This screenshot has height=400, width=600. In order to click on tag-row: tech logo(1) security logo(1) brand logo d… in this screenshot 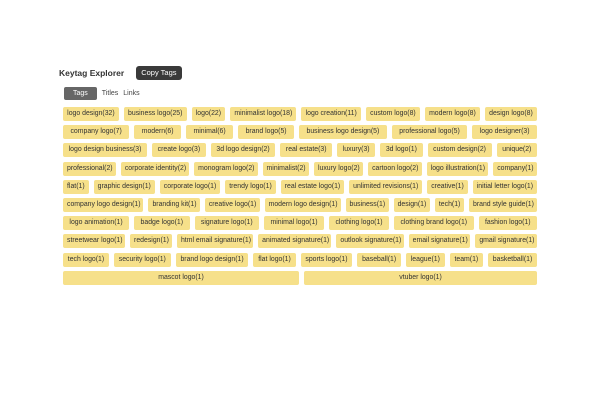, I will do `click(300, 259)`.